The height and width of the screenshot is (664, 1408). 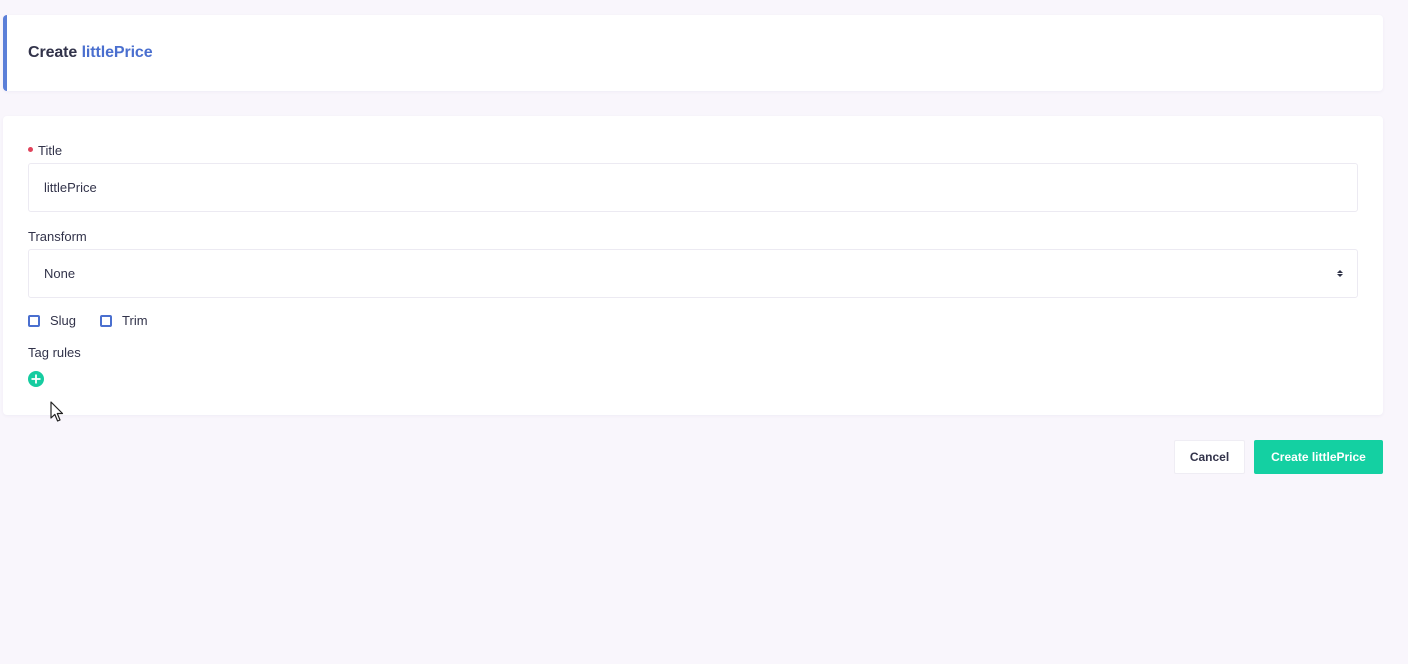 I want to click on transform-field-label: Transform, so click(x=57, y=236).